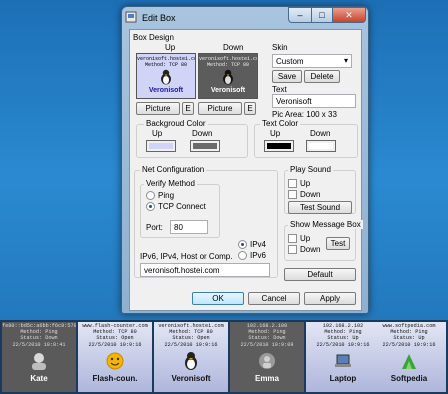  Describe the element at coordinates (189, 227) in the screenshot. I see `port-input: 80` at that location.